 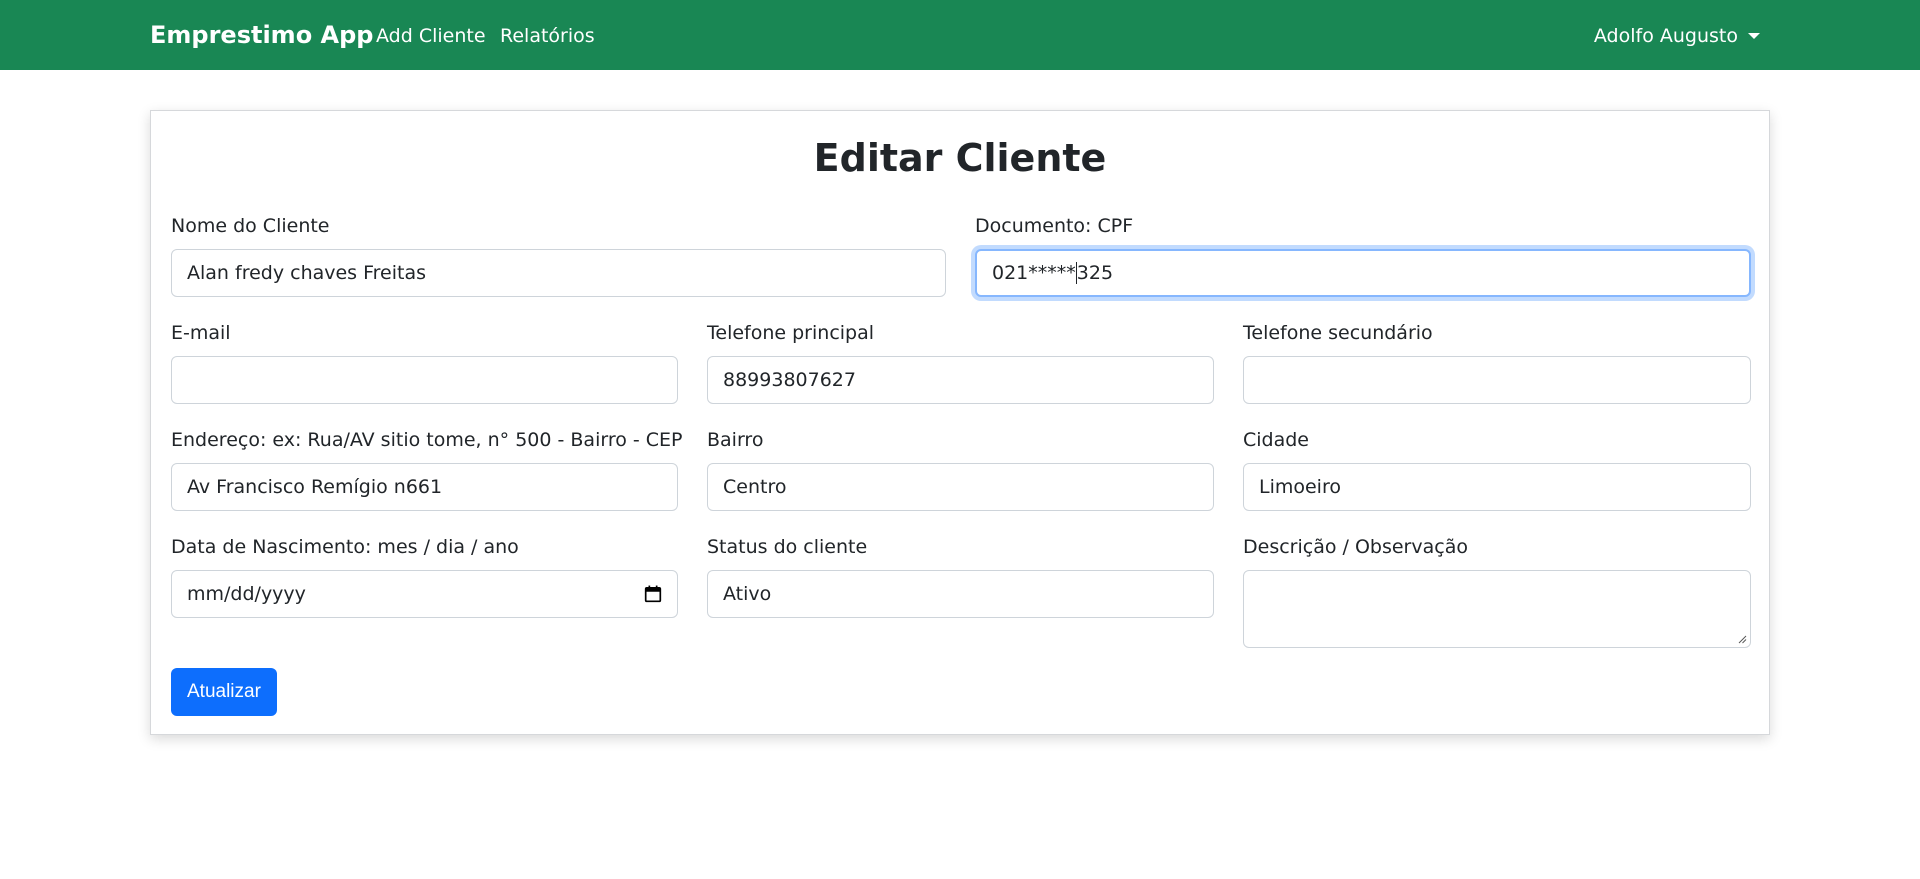 I want to click on atualizar-button: Atualizar, so click(x=224, y=692).